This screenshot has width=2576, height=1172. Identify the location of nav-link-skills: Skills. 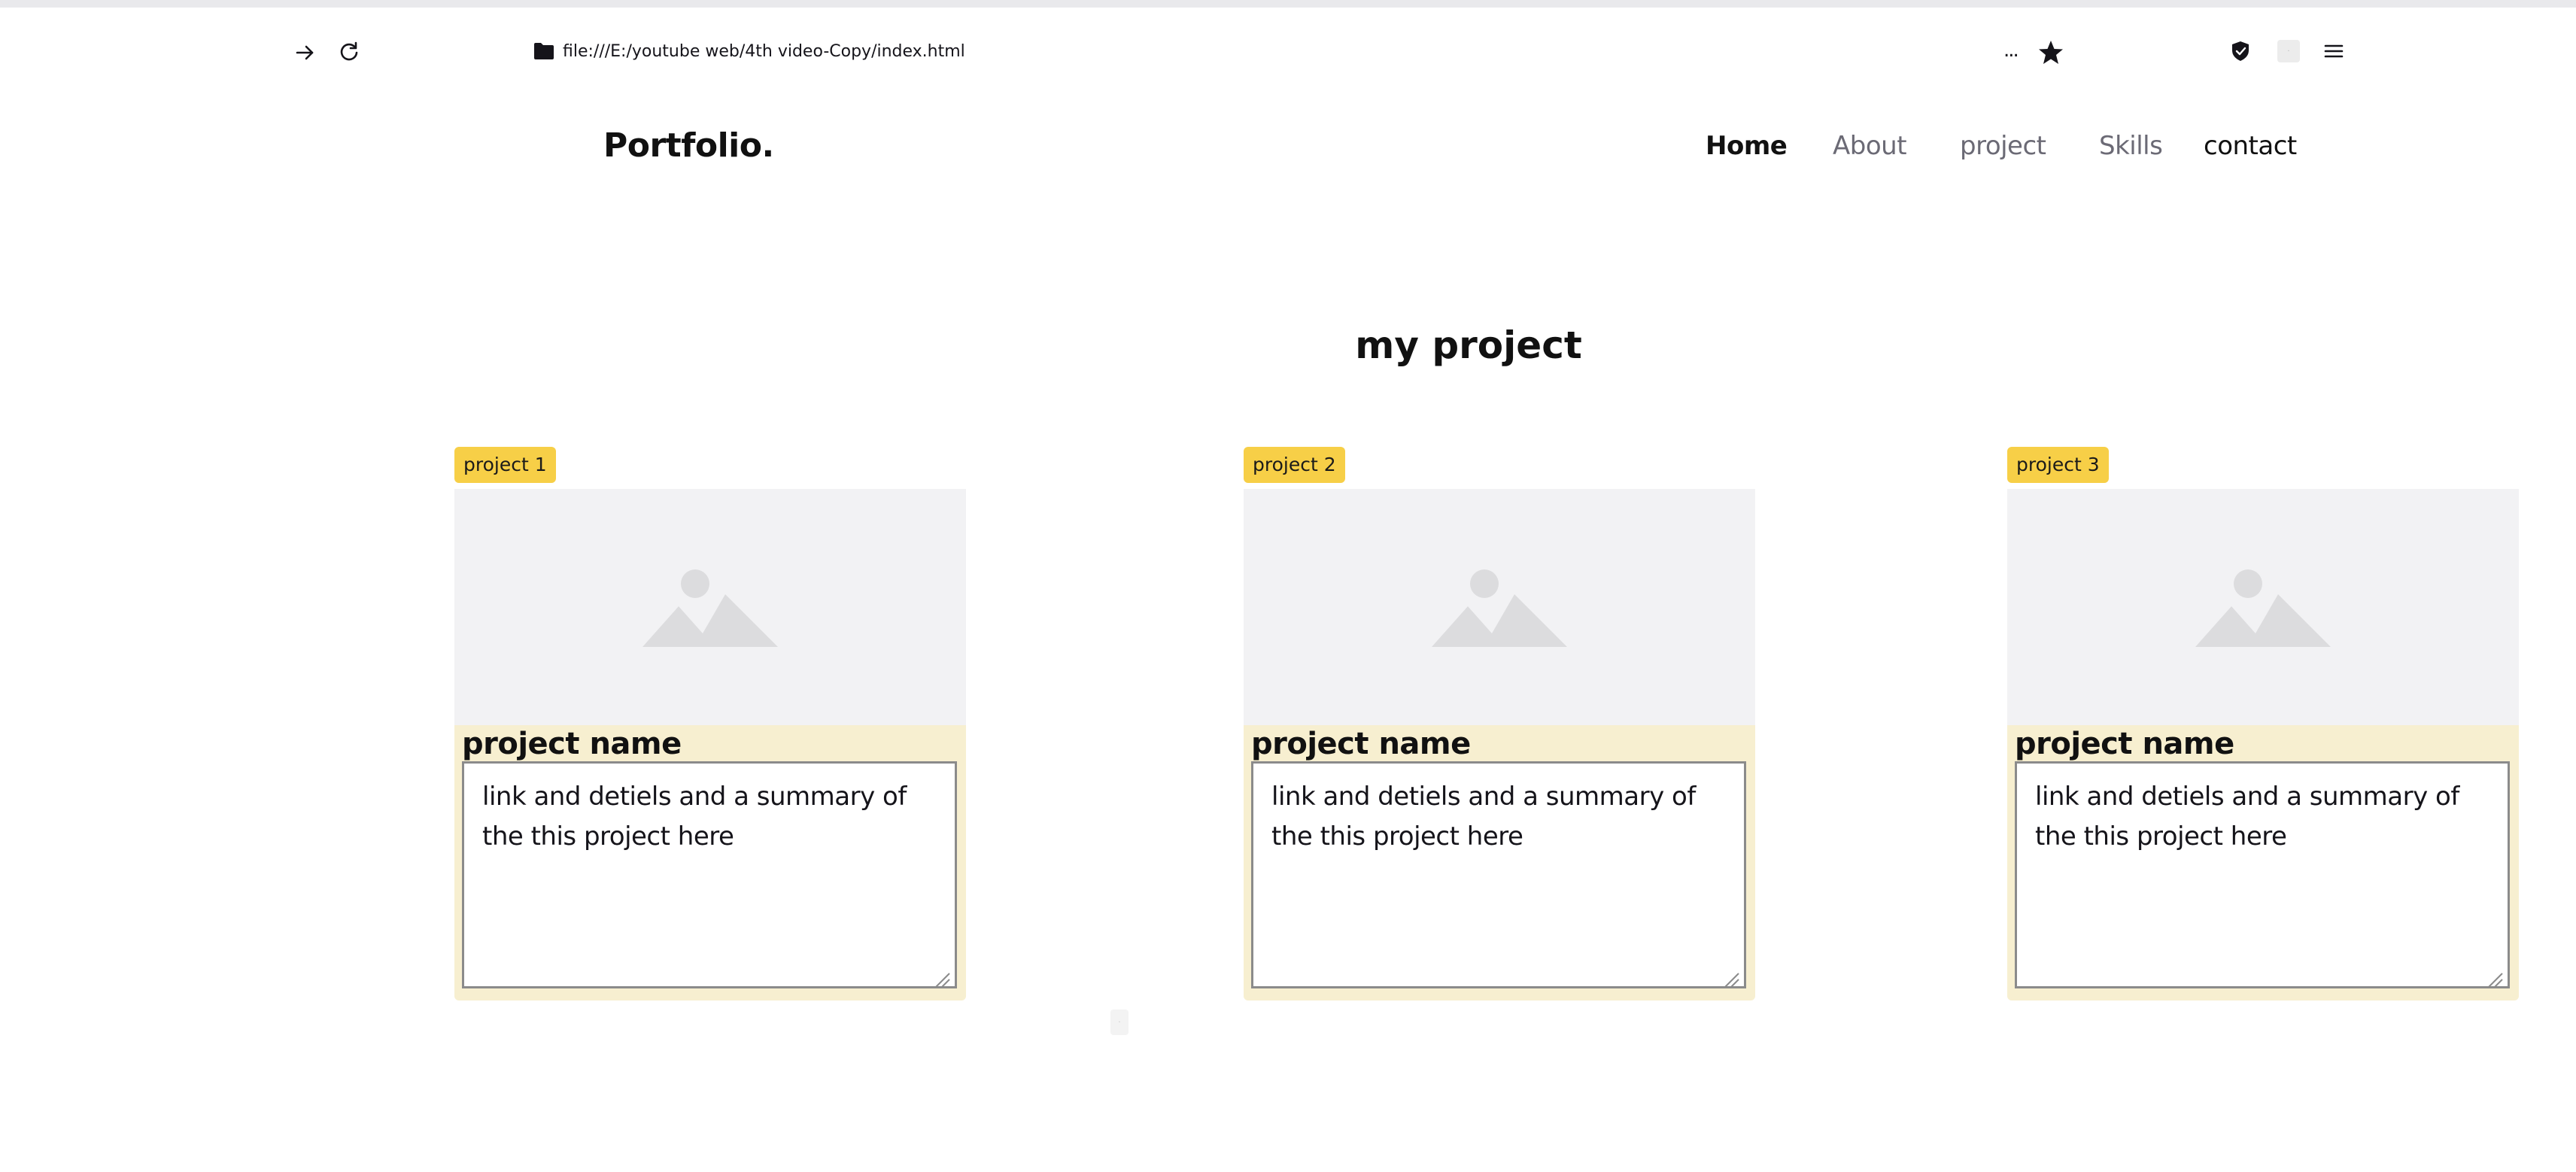
(2131, 145).